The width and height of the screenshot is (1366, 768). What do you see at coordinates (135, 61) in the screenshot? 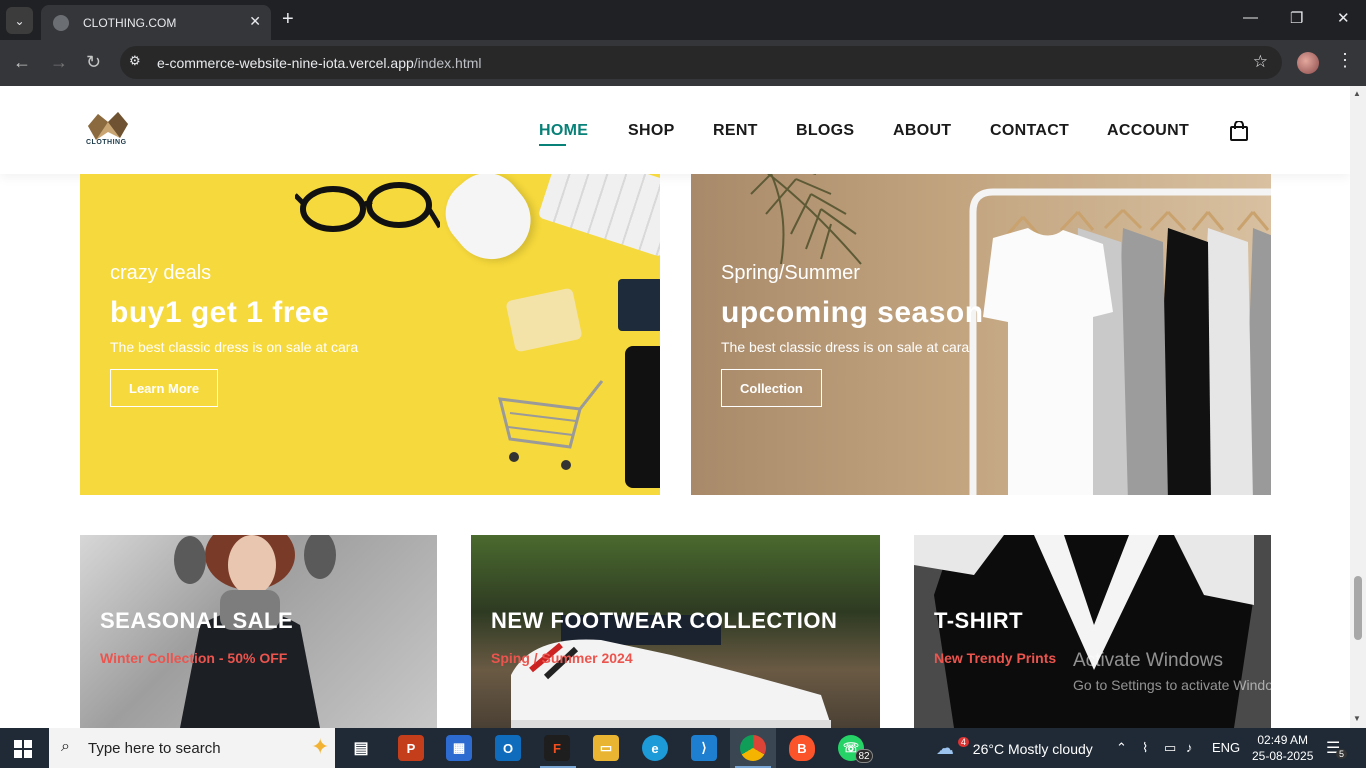
I see `site-info-icon: ⚙` at bounding box center [135, 61].